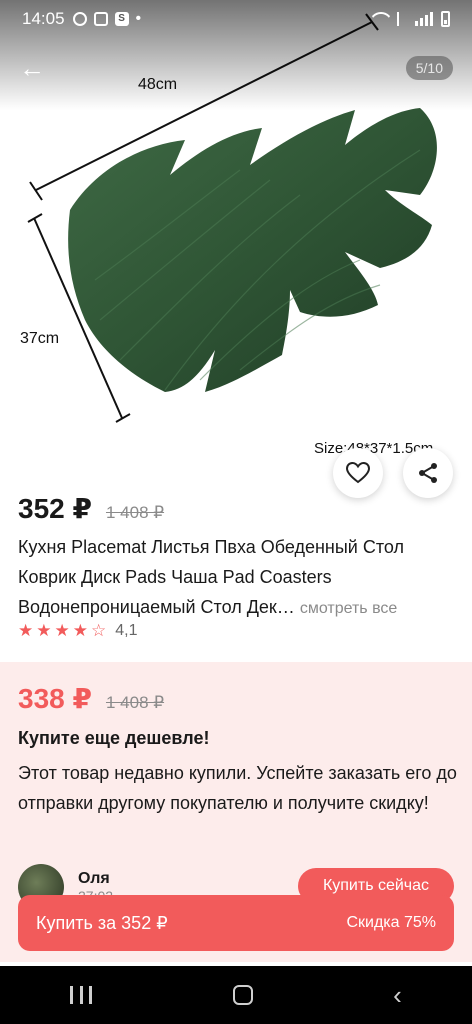  What do you see at coordinates (242, 995) in the screenshot?
I see `home-icon` at bounding box center [242, 995].